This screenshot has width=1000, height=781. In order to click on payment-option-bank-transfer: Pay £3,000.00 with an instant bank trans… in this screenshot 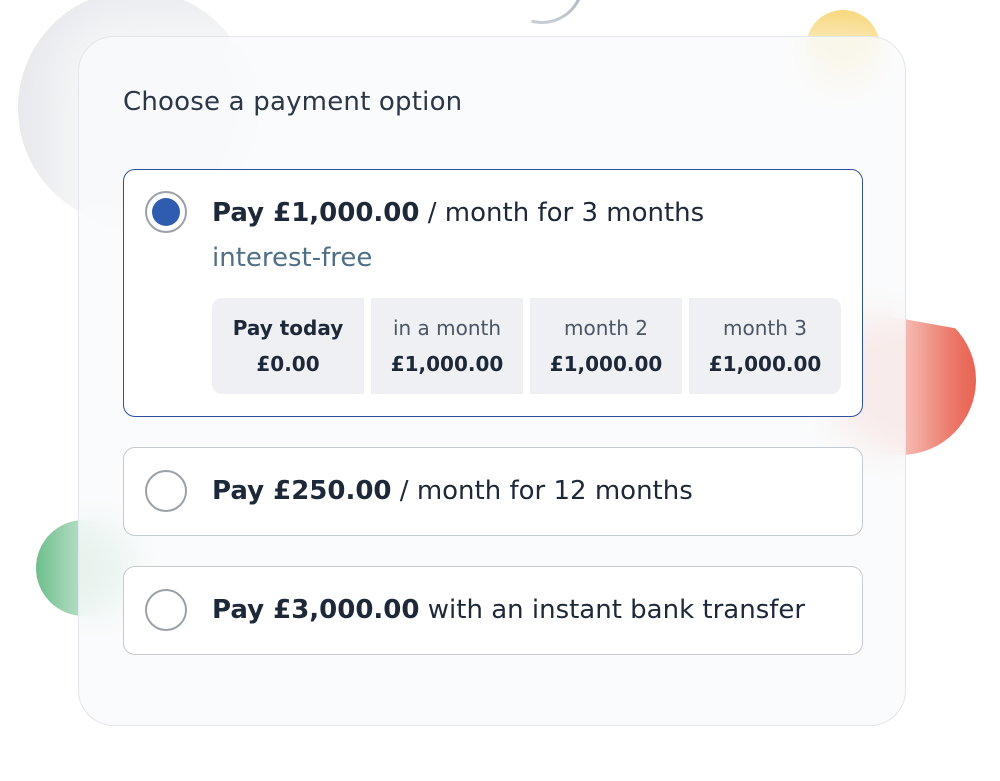, I will do `click(493, 610)`.